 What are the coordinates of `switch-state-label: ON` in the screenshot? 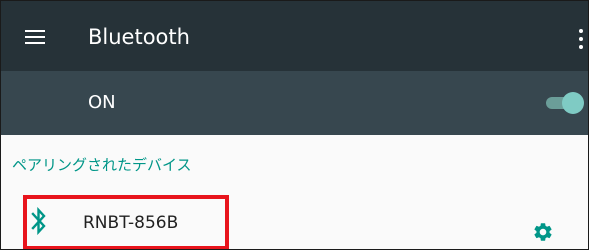 It's located at (102, 102).